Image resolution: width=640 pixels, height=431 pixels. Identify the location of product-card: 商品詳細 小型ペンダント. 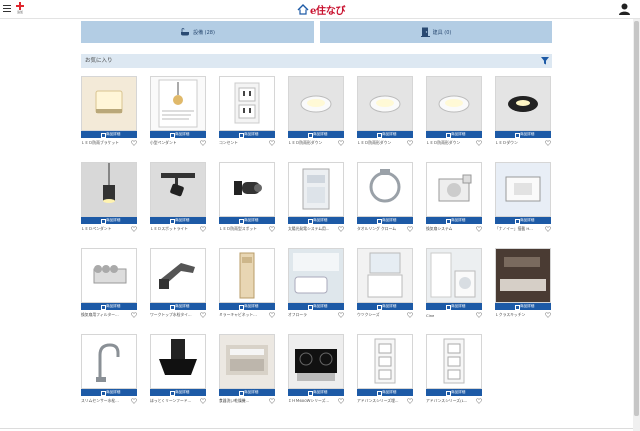
(178, 117).